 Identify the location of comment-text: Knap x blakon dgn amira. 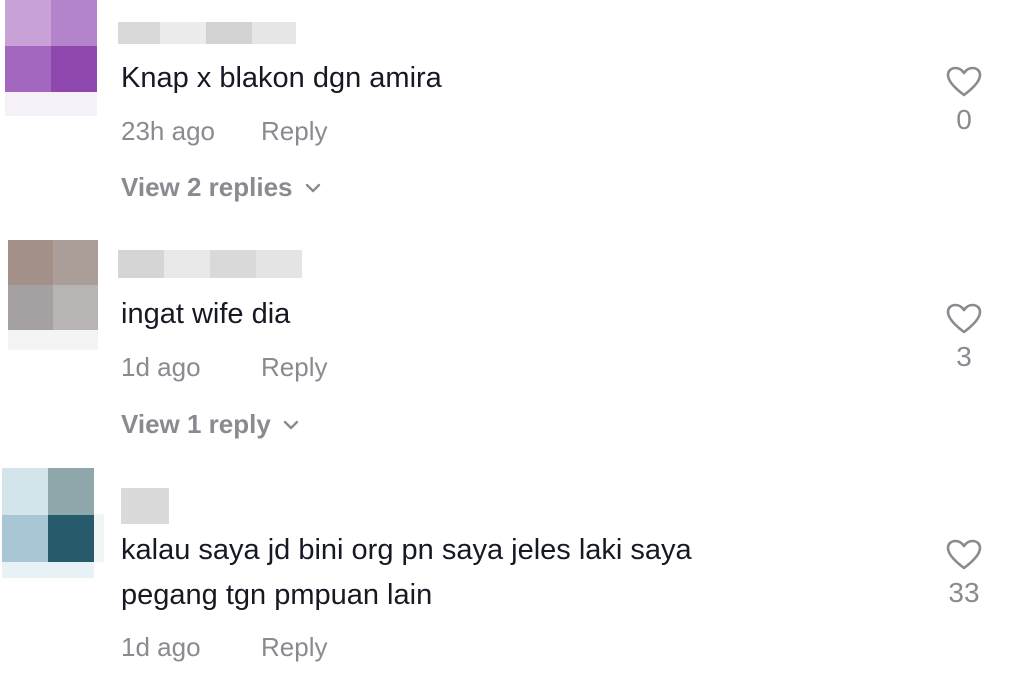
(281, 78).